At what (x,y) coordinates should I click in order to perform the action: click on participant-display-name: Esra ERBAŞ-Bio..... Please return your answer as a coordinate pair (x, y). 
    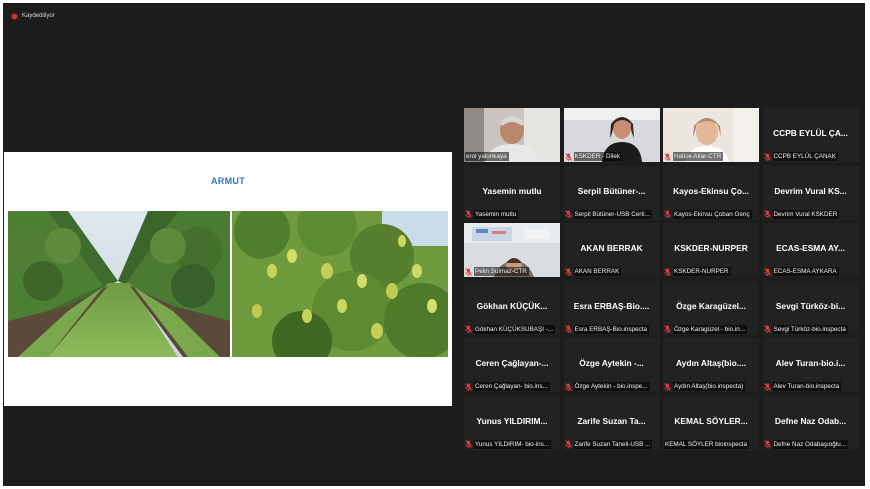
    Looking at the image, I should click on (611, 305).